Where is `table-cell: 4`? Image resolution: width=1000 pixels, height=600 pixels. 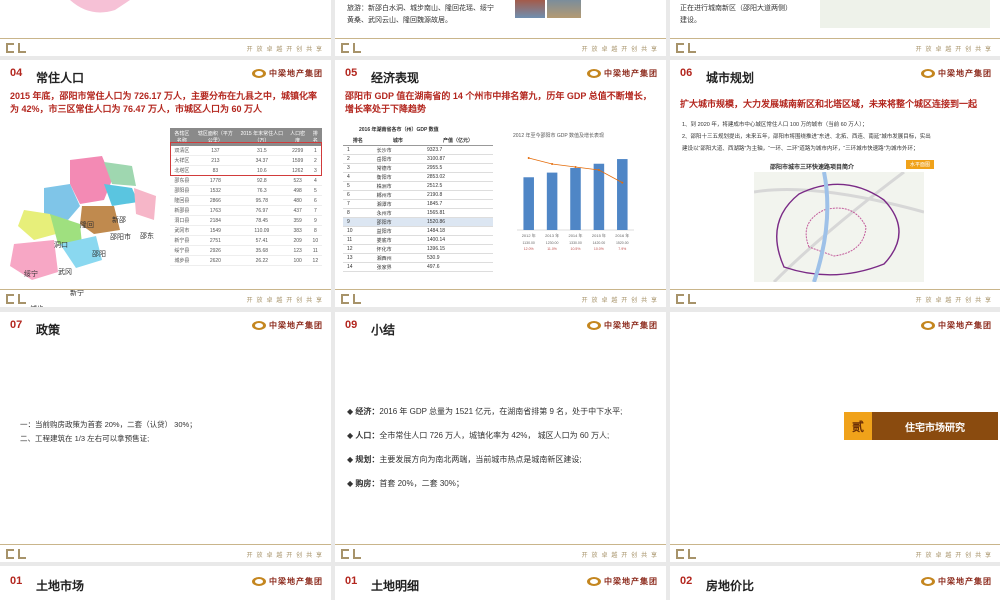 table-cell: 4 is located at coordinates (358, 177).